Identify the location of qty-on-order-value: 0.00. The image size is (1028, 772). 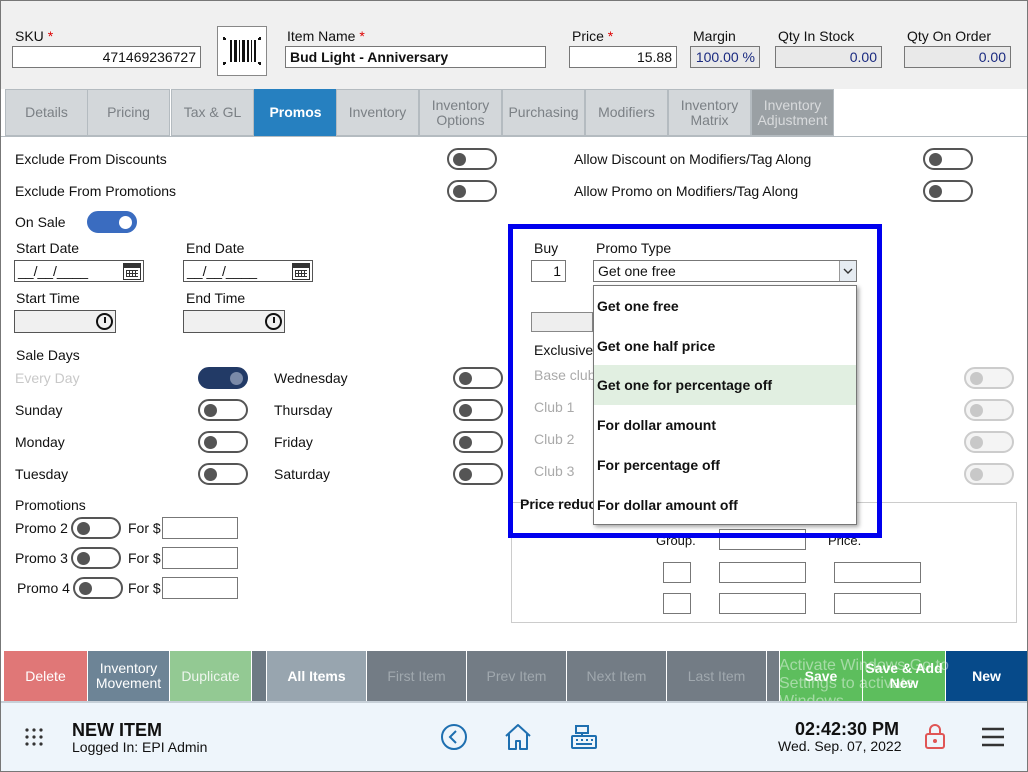
(957, 57).